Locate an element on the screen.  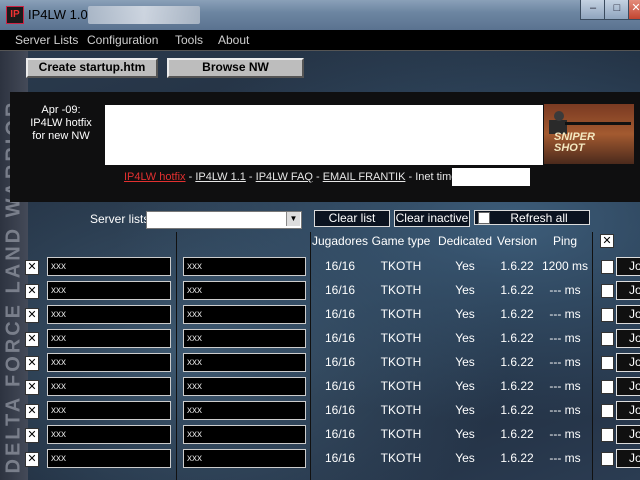
link-ip4lw-faq: IP4LW FAQ is located at coordinates (284, 177).